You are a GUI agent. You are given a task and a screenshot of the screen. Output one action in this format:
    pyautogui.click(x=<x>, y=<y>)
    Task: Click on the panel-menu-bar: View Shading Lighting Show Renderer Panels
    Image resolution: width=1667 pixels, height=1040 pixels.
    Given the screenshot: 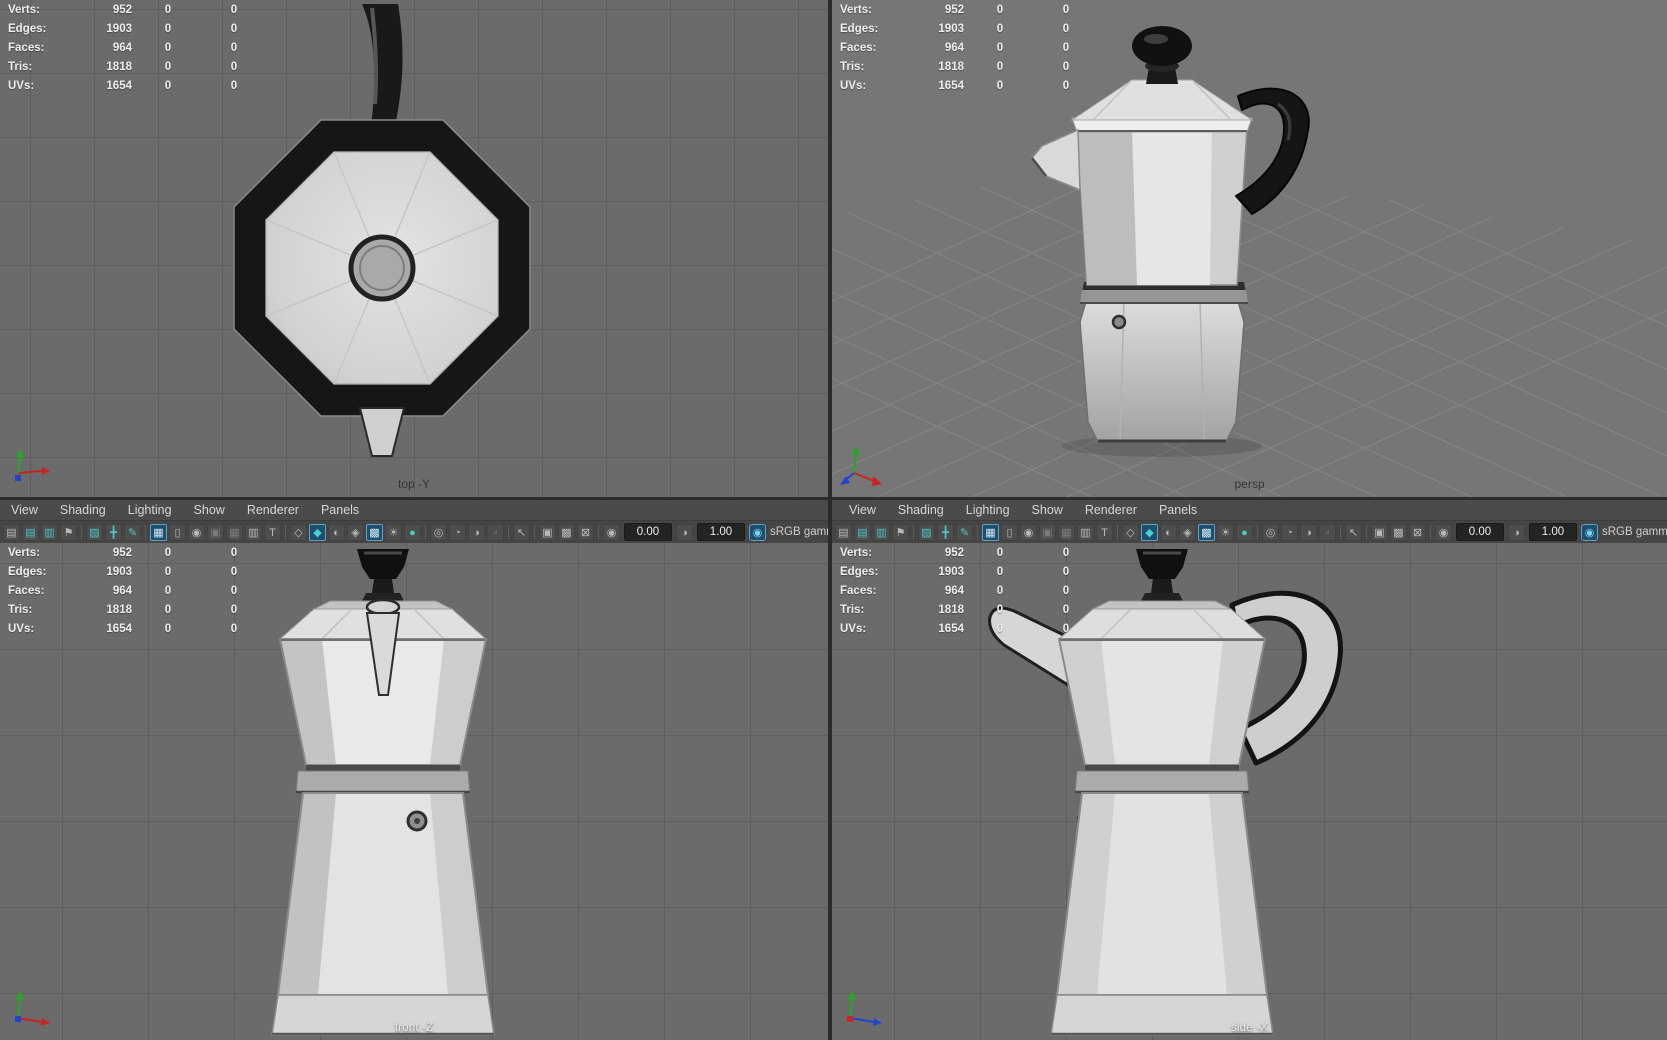 What is the action you would take?
    pyautogui.click(x=414, y=510)
    